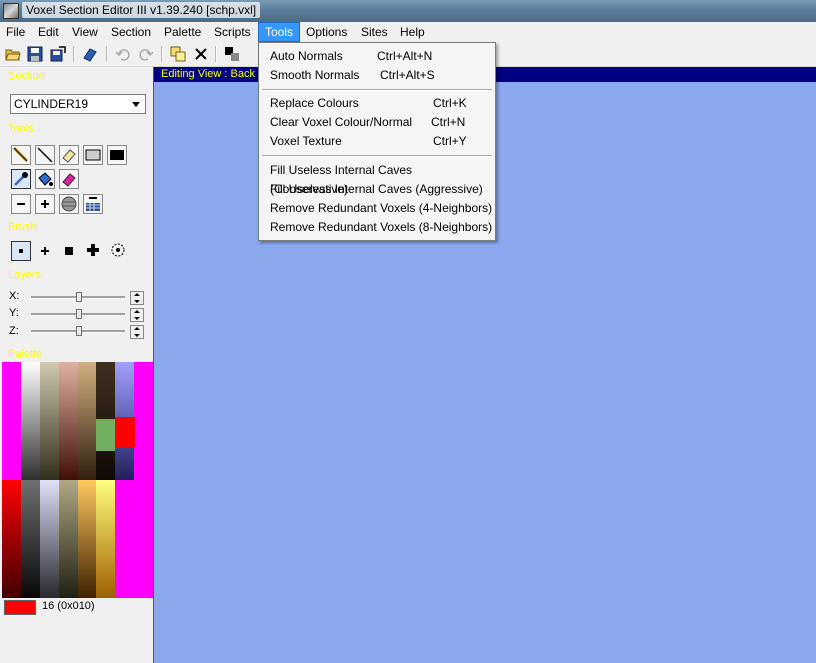 This screenshot has width=816, height=663. I want to click on eraser-icon, so click(69, 156).